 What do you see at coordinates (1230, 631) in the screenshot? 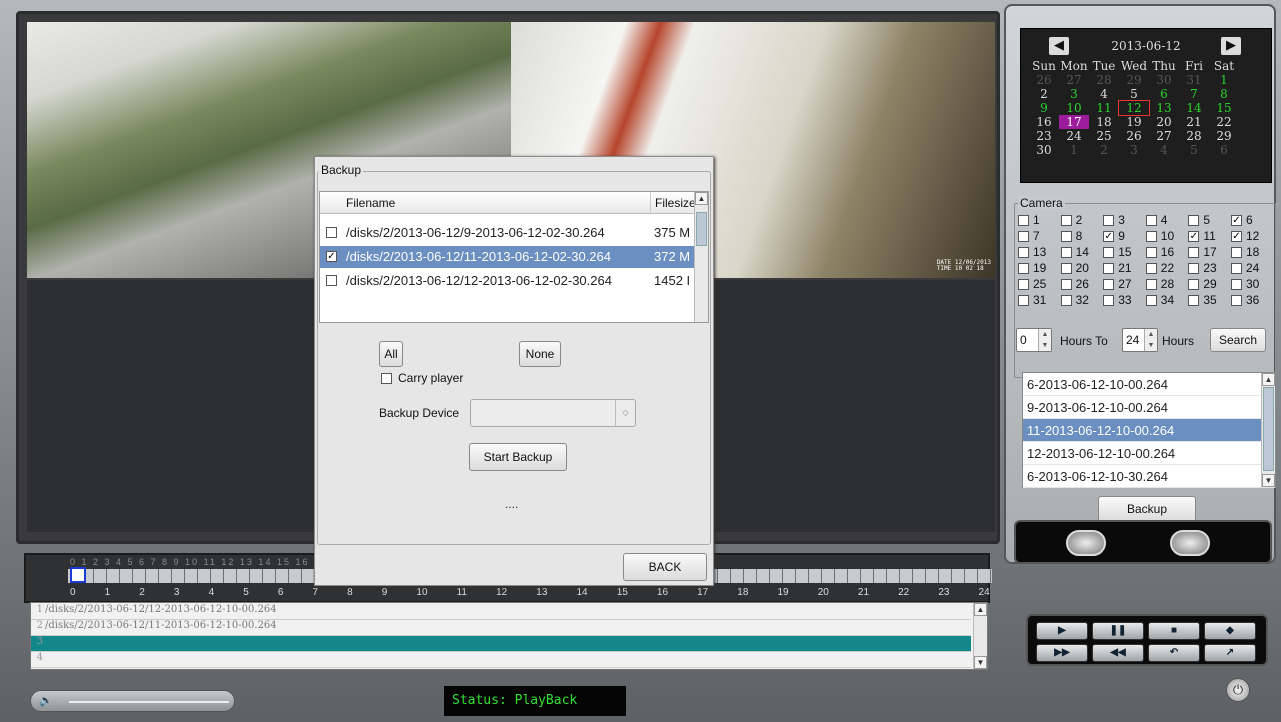
I see `step-button: ◆` at bounding box center [1230, 631].